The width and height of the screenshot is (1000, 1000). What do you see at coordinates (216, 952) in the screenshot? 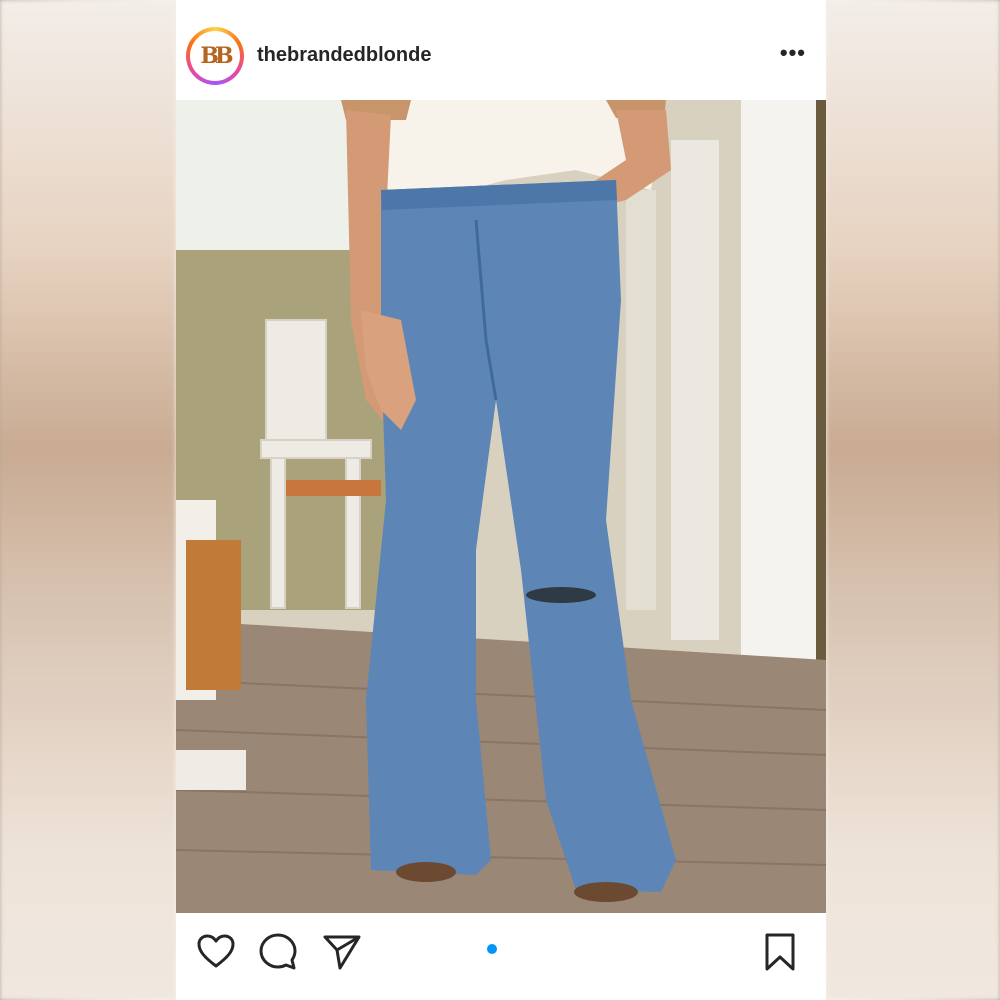
I see `heart-icon` at bounding box center [216, 952].